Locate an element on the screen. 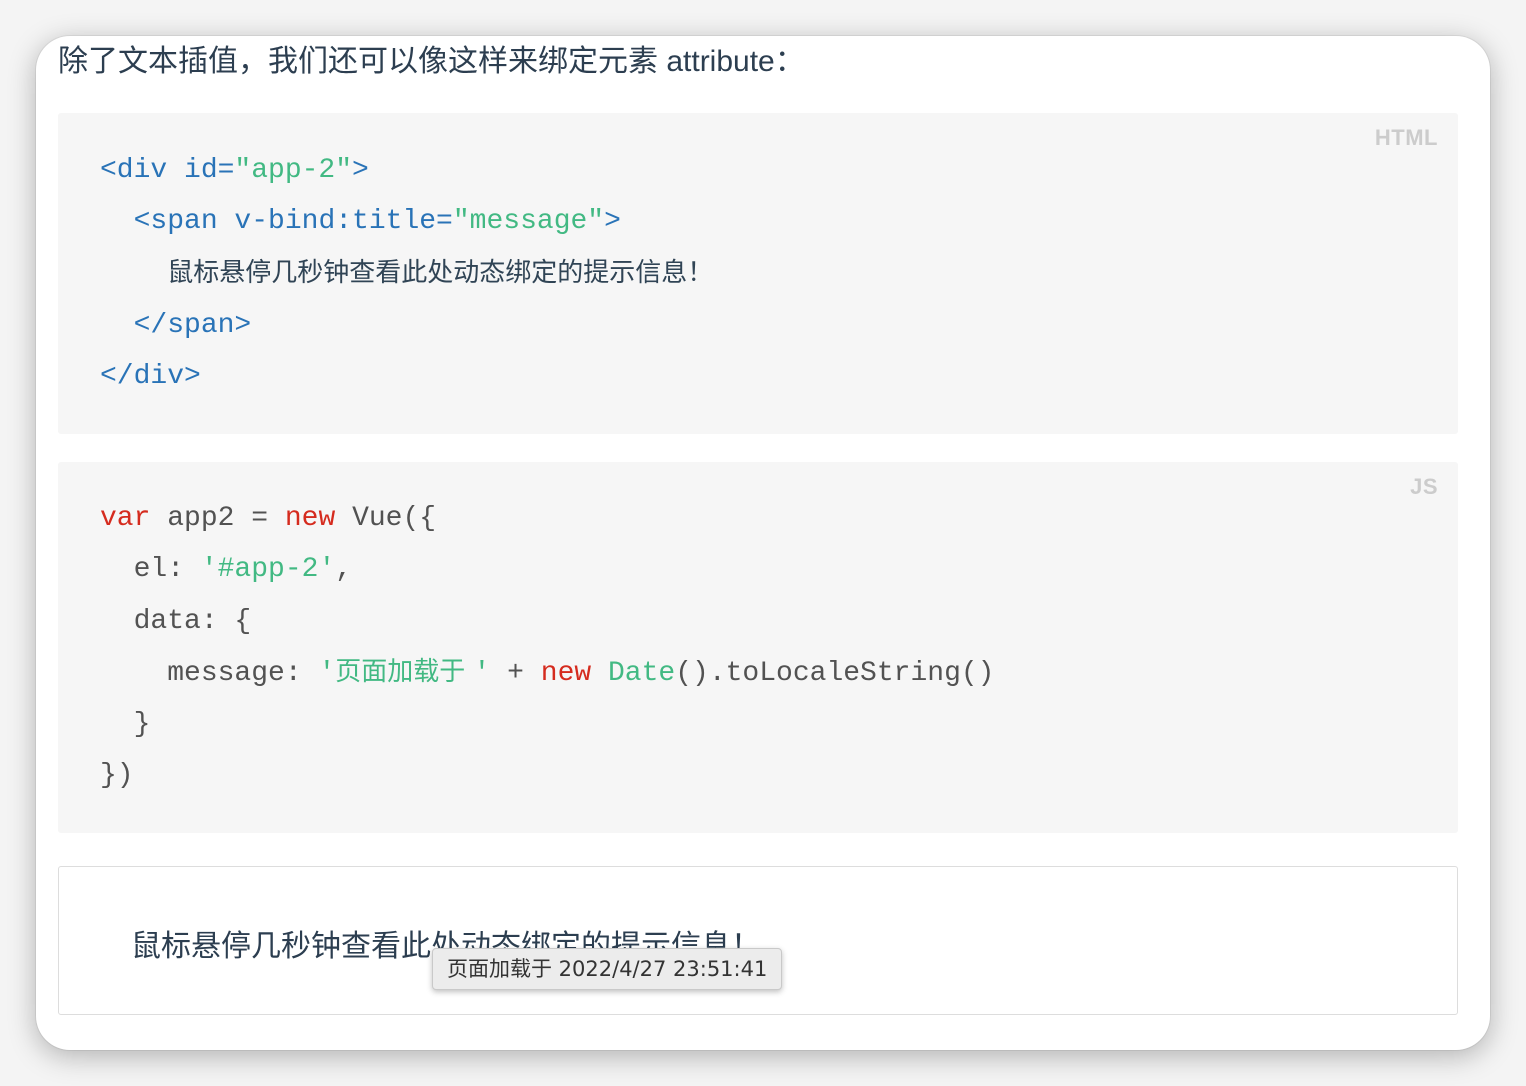 This screenshot has width=1526, height=1086. html-lang-label: HTML is located at coordinates (1406, 137).